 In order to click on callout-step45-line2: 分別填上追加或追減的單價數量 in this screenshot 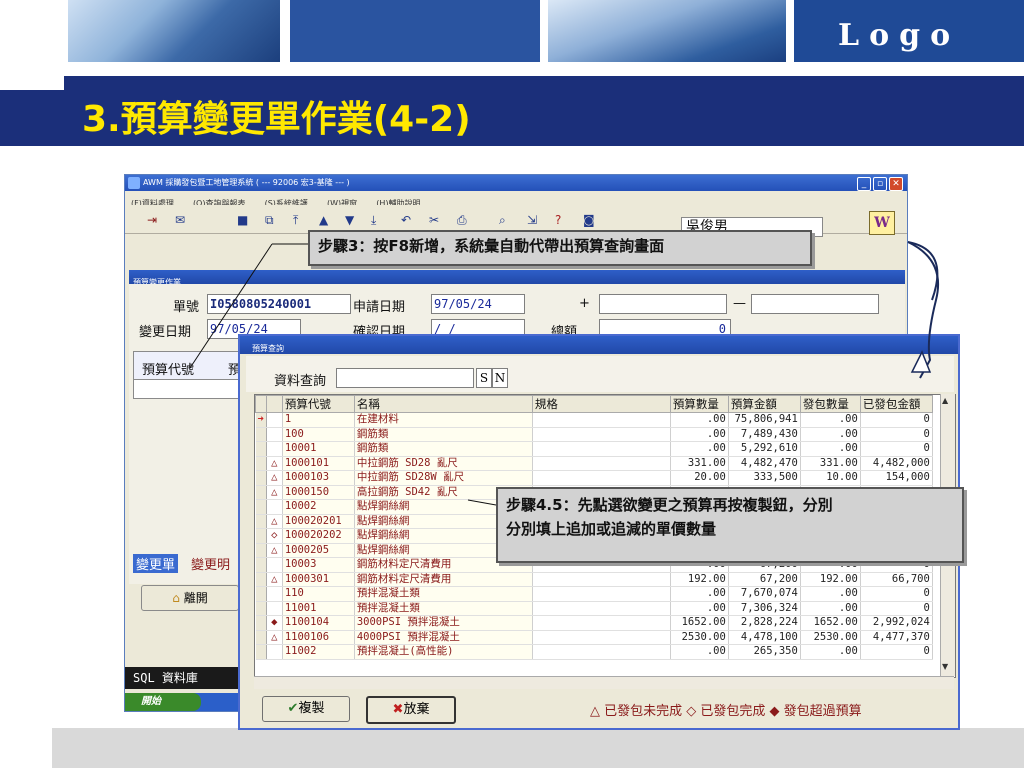, I will do `click(611, 529)`.